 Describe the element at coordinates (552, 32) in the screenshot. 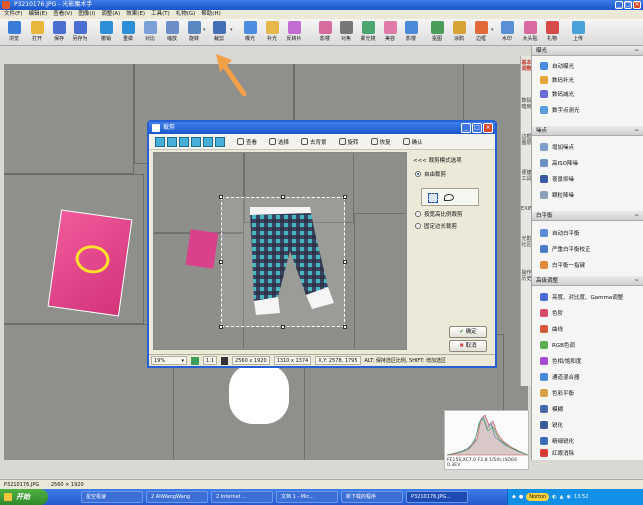

I see `toolbar-gift-button: 礼物` at that location.